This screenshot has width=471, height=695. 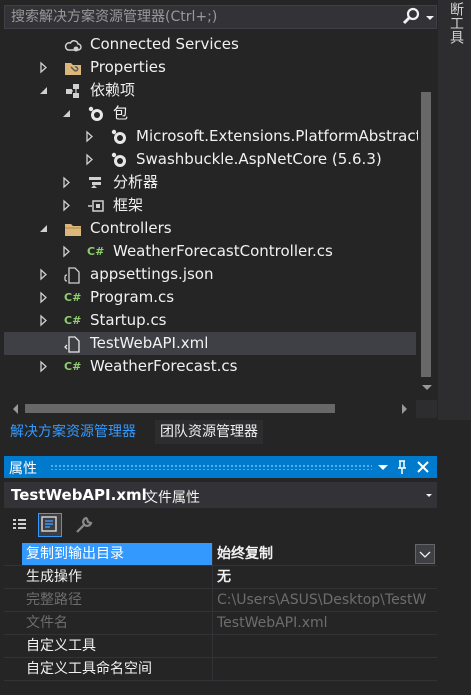 I want to click on horizontal-scrollbar-thumb, so click(x=180, y=408).